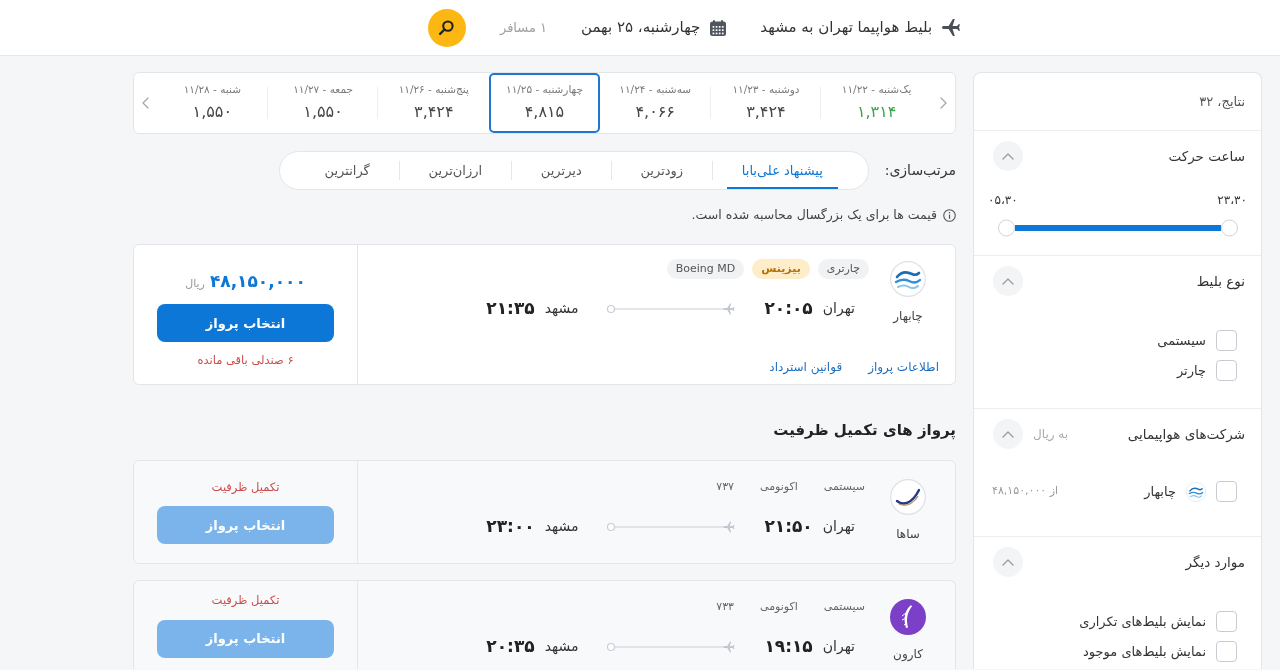 Image resolution: width=1280 pixels, height=670 pixels. I want to click on airline-name: ساها, so click(908, 534).